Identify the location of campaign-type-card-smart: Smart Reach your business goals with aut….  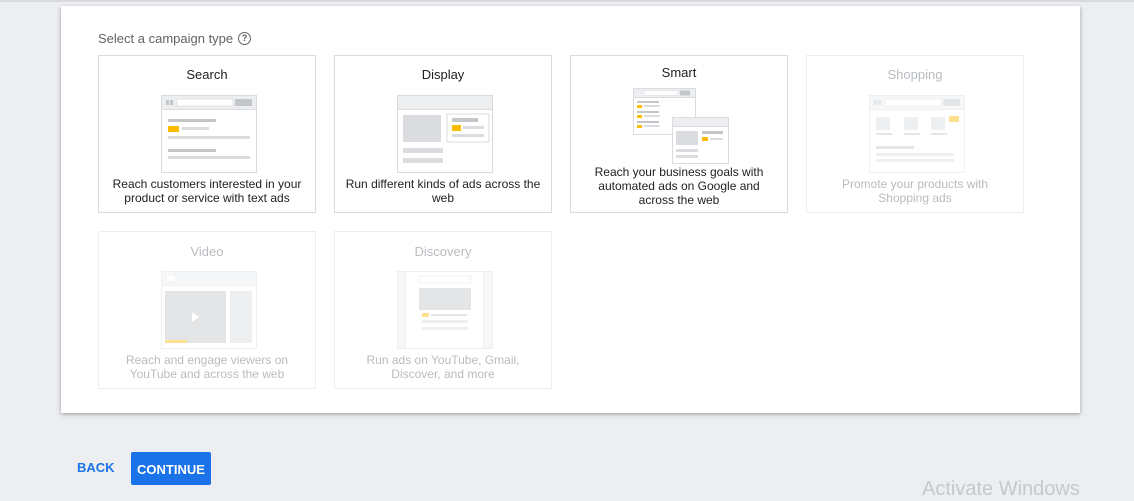
(679, 134).